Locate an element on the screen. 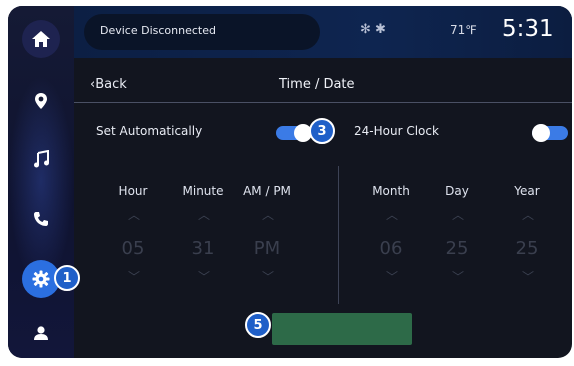  settings-icon is located at coordinates (41, 279).